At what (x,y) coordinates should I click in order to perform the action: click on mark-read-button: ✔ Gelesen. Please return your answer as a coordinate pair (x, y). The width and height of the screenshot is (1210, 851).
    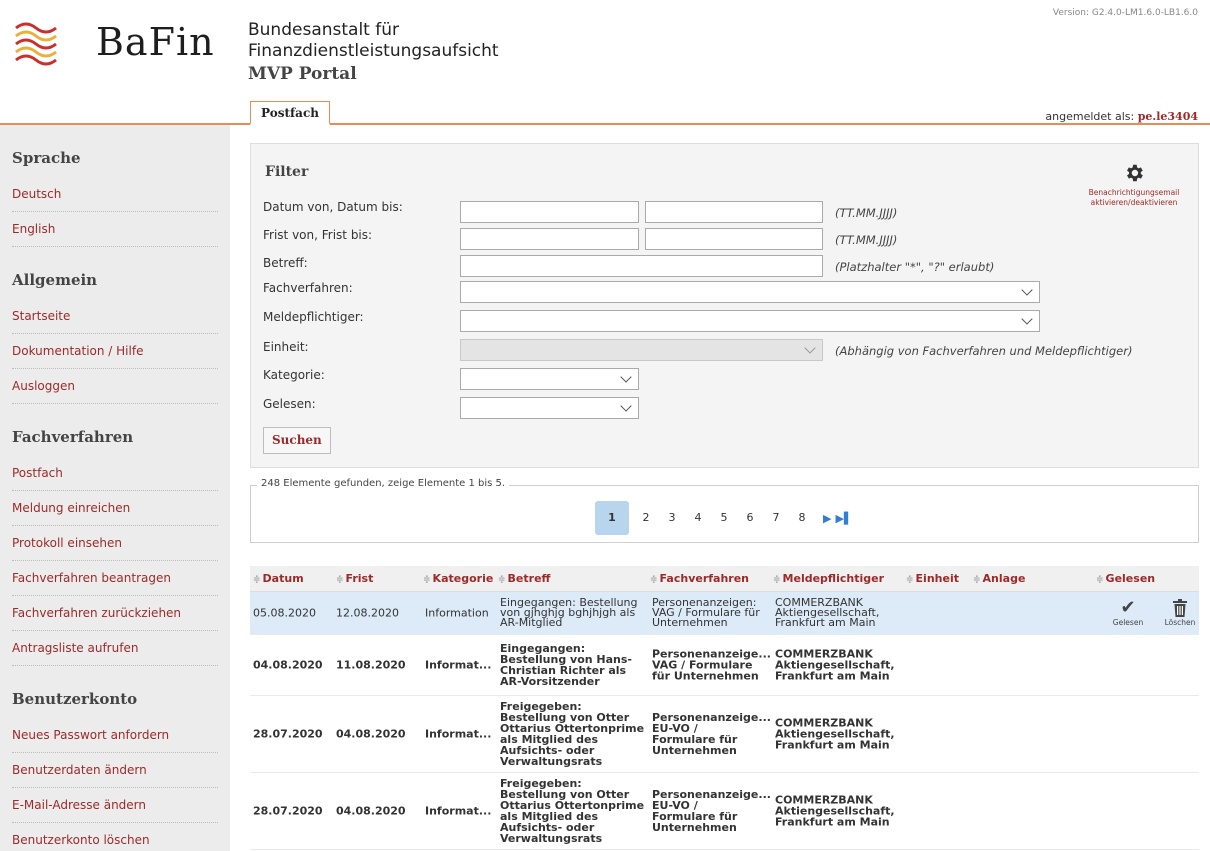
    Looking at the image, I should click on (1128, 612).